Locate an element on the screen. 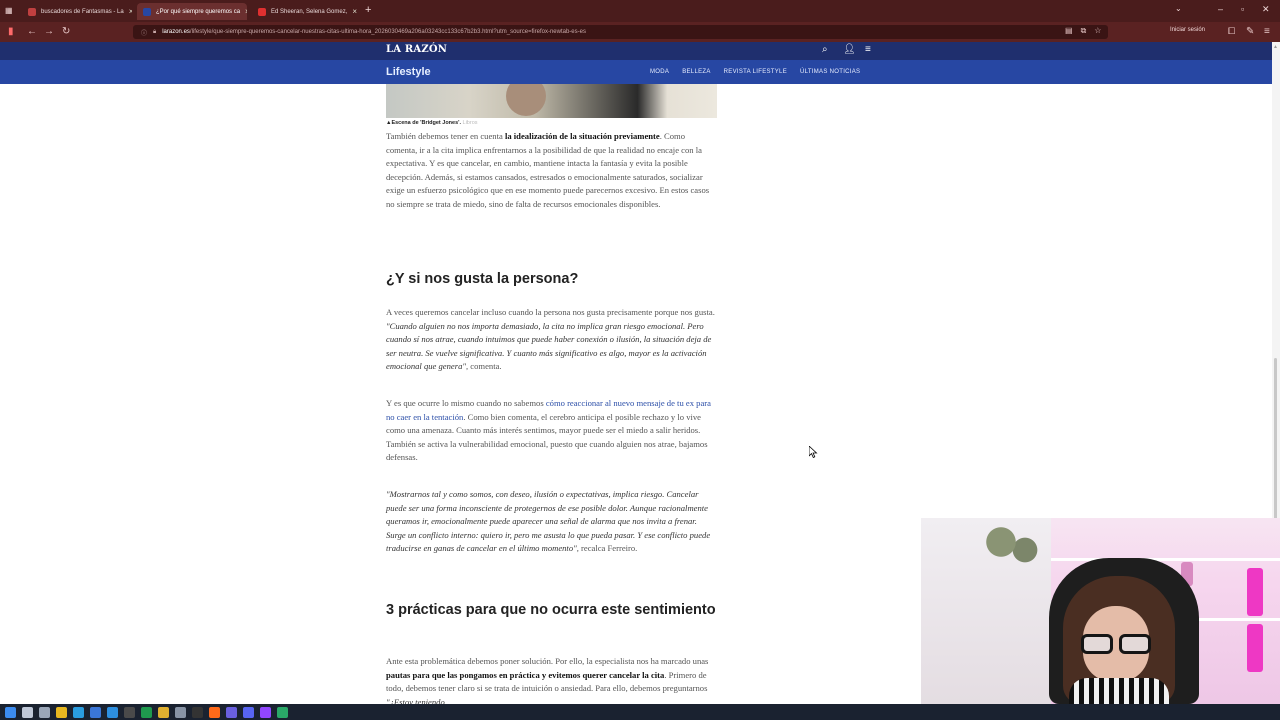 This screenshot has height=720, width=1280. reload-icon: ↻ is located at coordinates (66, 31).